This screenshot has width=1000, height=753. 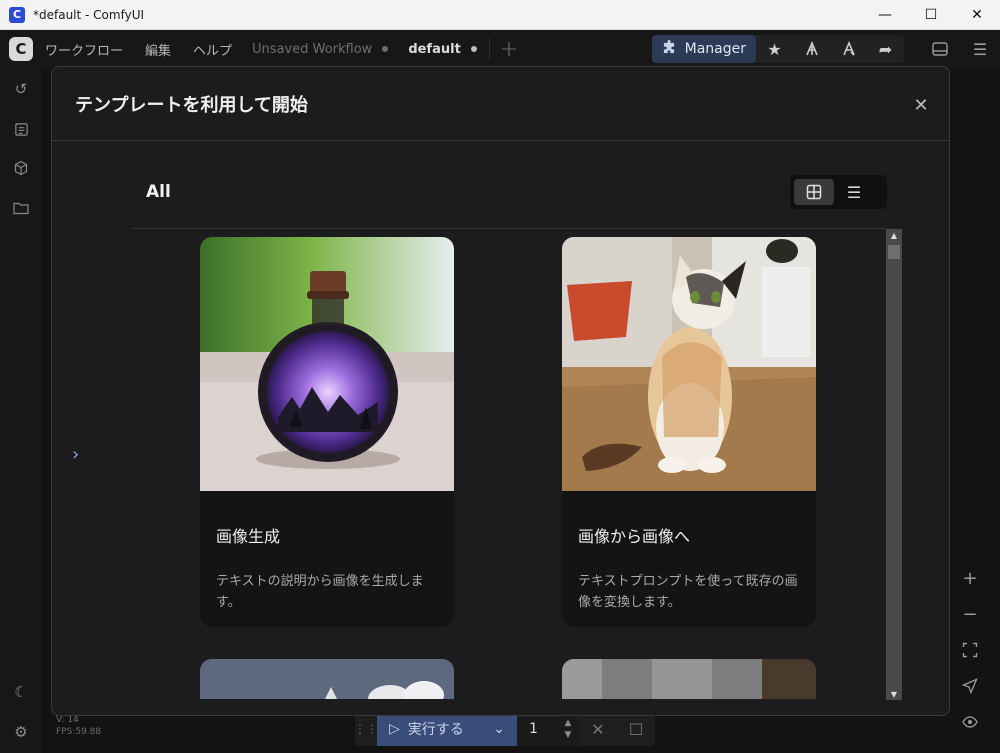 I want to click on queue-run-bar: ⋮⋮ ▷ 実行する ⌄ 1 ▲ ▼ ✕ ☐, so click(x=505, y=729).